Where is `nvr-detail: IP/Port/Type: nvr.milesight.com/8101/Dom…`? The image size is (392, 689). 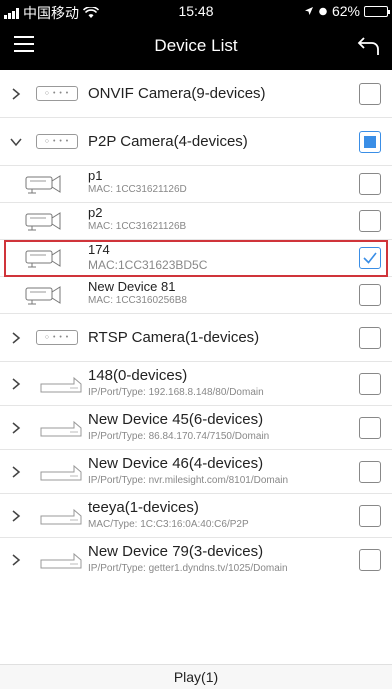
nvr-detail: IP/Port/Type: nvr.milesight.com/8101/Dom… is located at coordinates (188, 480).